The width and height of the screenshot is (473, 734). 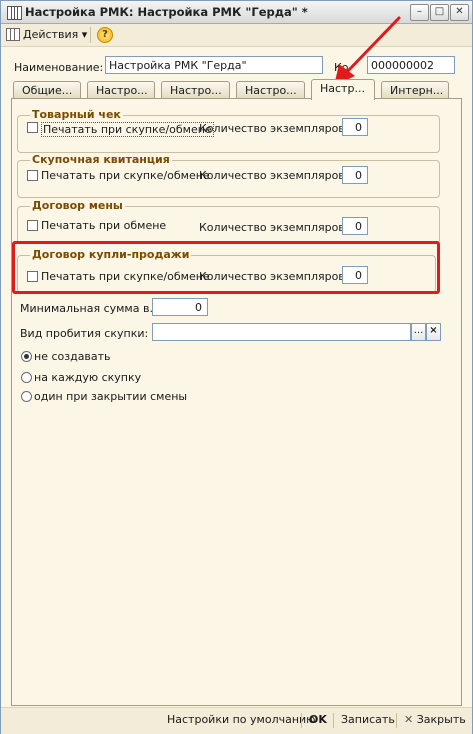 I want to click on receipt-print-label: Печатать при скупке/обмене, so click(x=127, y=129).